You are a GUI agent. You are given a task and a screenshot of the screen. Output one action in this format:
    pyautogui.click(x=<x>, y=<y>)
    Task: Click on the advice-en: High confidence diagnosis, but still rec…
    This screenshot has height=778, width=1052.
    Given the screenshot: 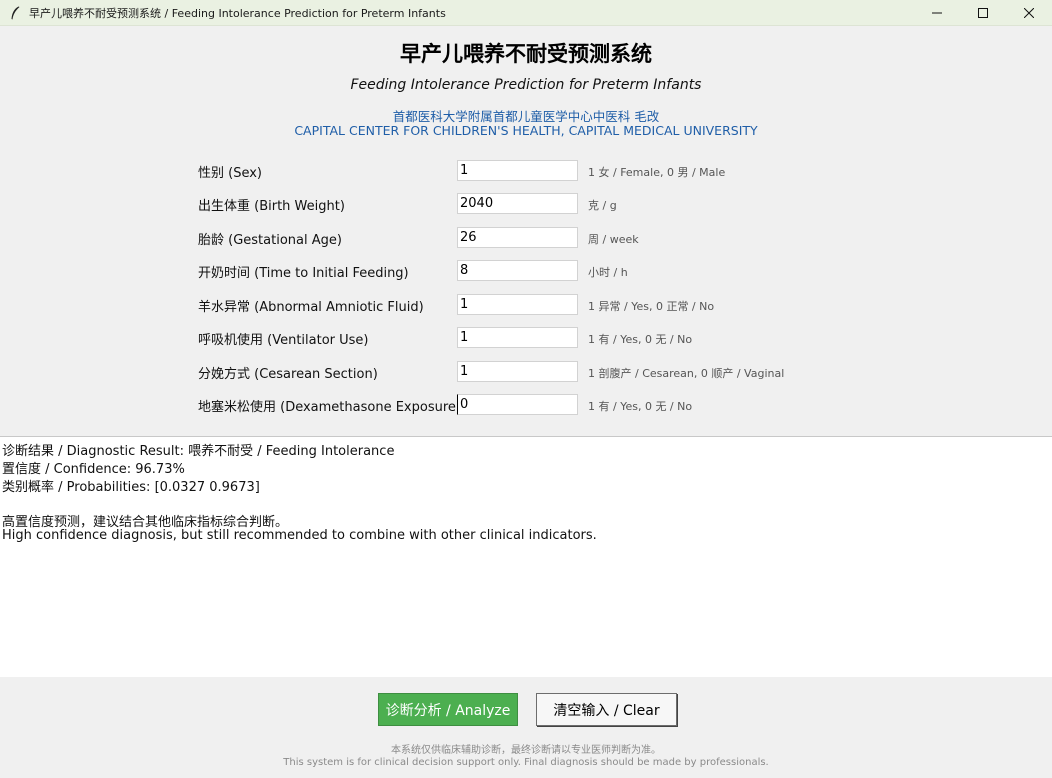 What is the action you would take?
    pyautogui.click(x=299, y=535)
    